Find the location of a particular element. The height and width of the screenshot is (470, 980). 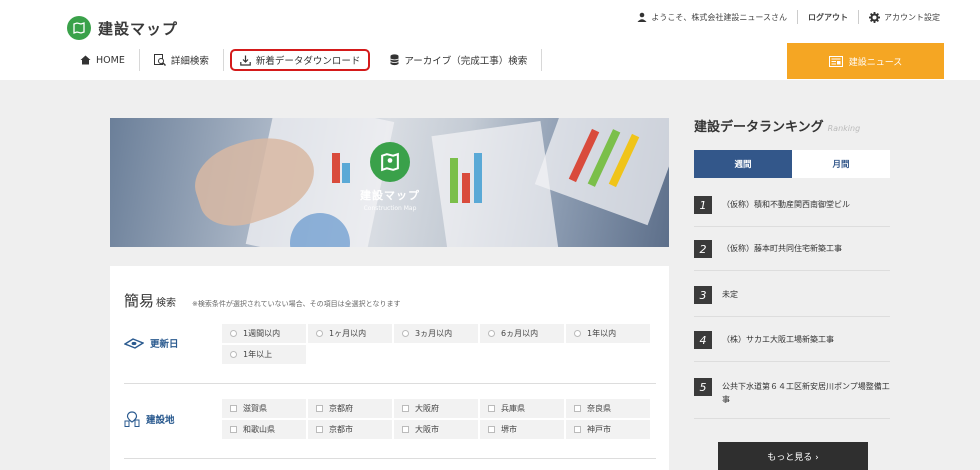

ranking-item: 5 公共下水道第６４工区新安居川ポンプ場整備工事 is located at coordinates (792, 392).